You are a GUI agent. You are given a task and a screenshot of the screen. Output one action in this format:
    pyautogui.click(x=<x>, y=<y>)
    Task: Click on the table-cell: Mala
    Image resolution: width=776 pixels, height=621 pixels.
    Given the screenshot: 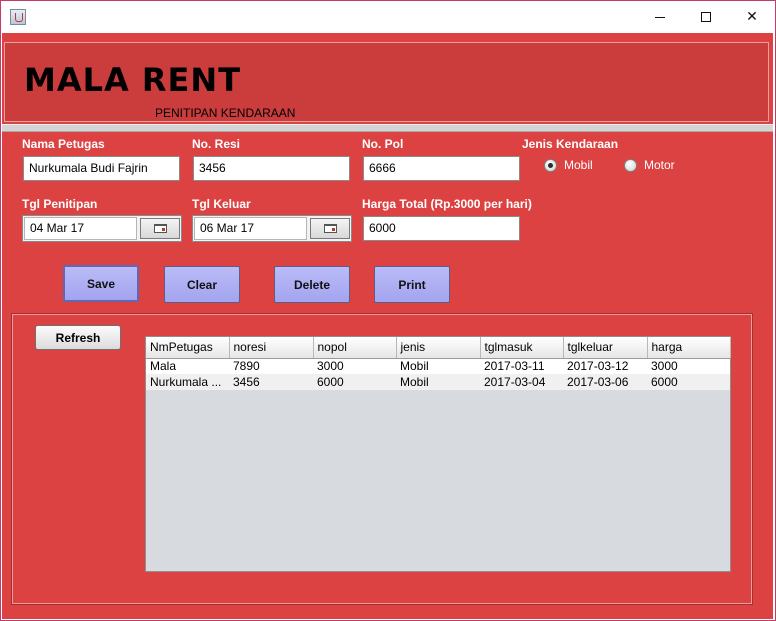 What is the action you would take?
    pyautogui.click(x=187, y=366)
    